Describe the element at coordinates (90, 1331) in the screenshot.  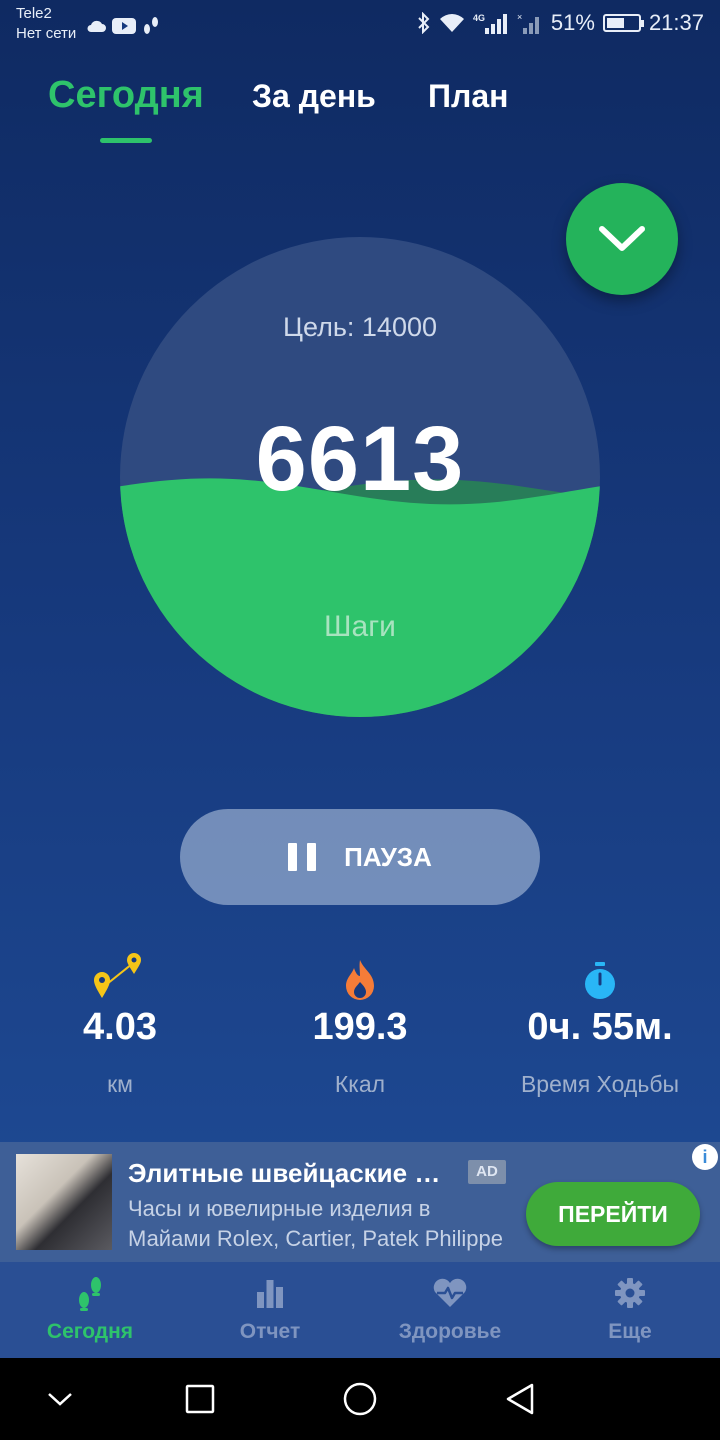
I see `nav-today-label: Сегодня` at that location.